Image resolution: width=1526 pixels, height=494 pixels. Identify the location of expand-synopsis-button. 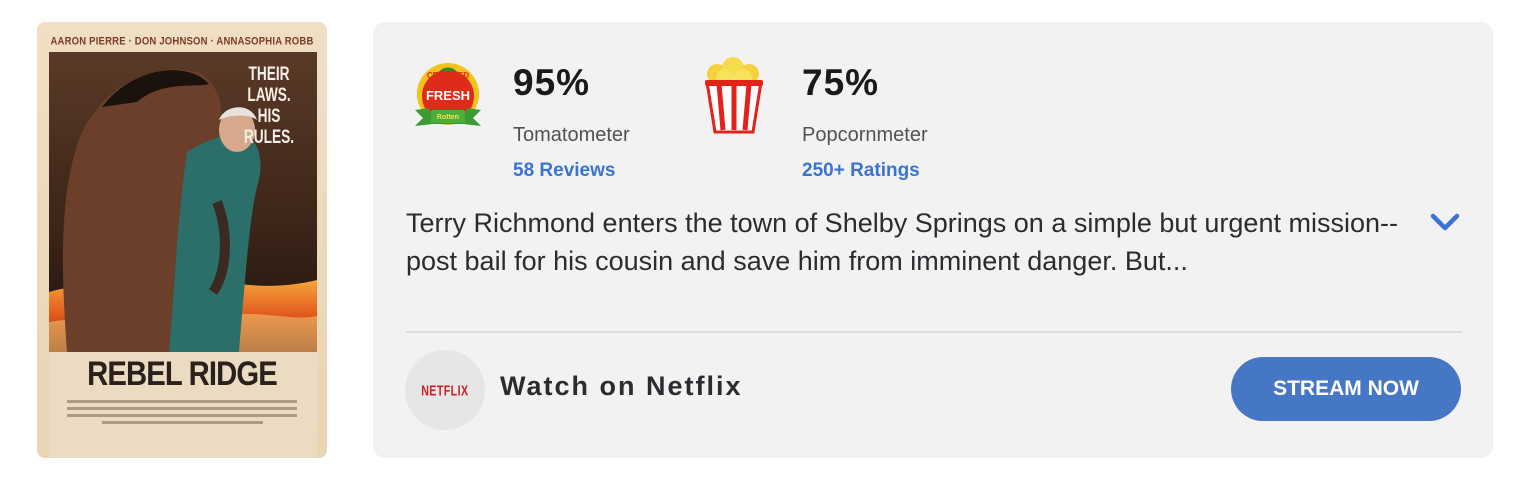
(1445, 222).